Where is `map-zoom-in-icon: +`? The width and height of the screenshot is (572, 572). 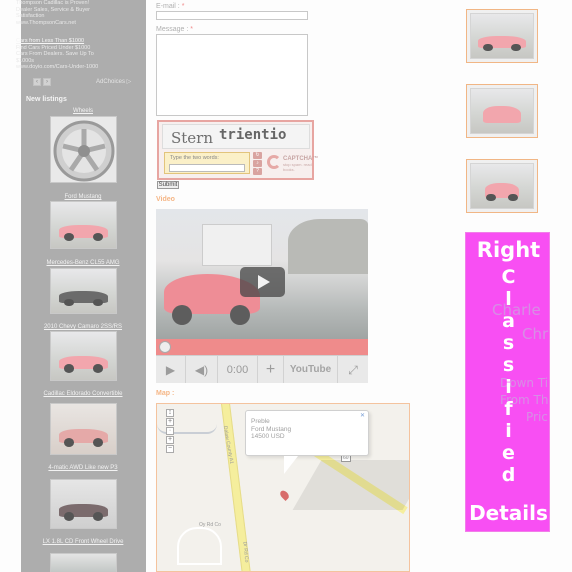 map-zoom-in-icon: + is located at coordinates (170, 422).